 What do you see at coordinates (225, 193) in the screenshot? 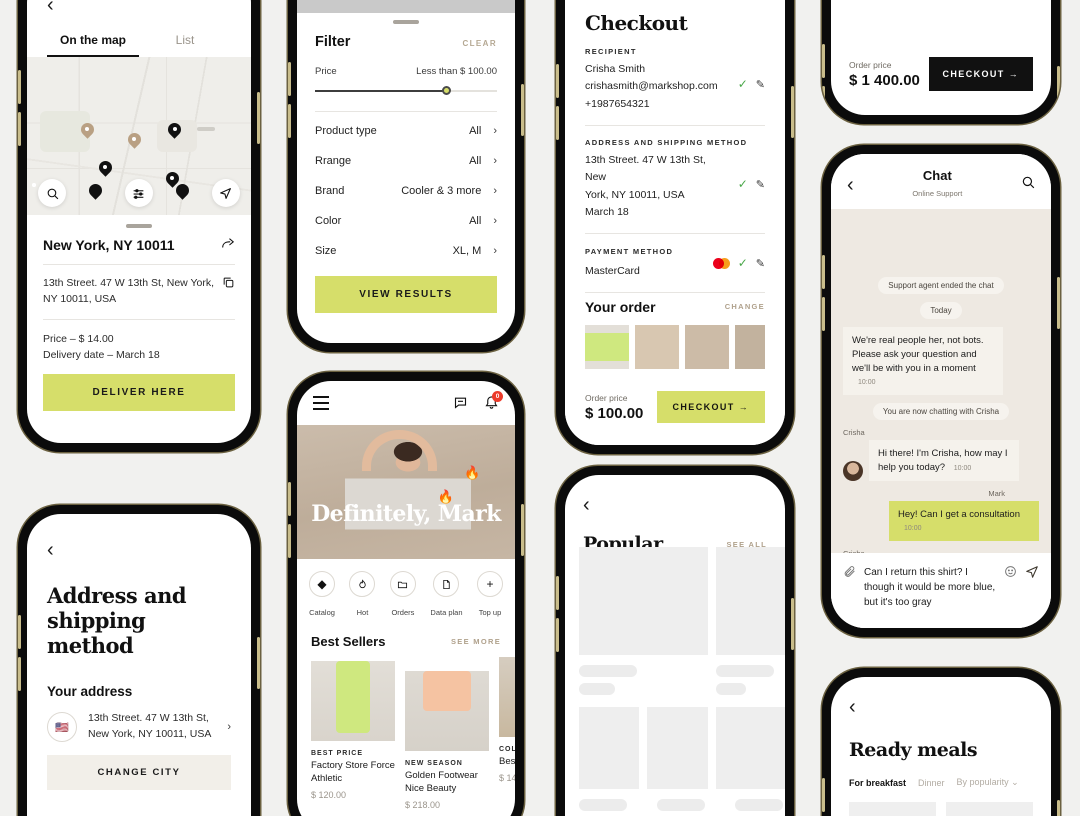
I see `navigate-icon` at bounding box center [225, 193].